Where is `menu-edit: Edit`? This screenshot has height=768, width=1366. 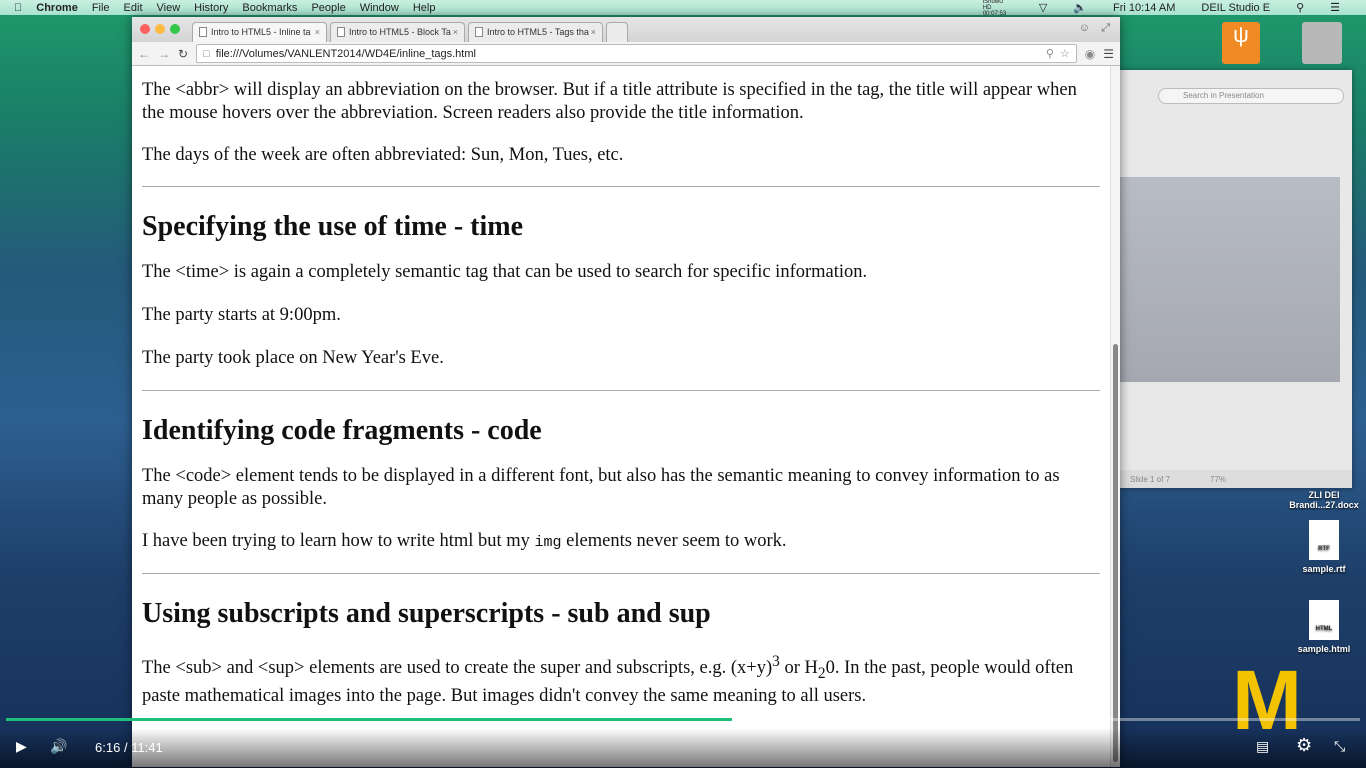 menu-edit: Edit is located at coordinates (133, 8).